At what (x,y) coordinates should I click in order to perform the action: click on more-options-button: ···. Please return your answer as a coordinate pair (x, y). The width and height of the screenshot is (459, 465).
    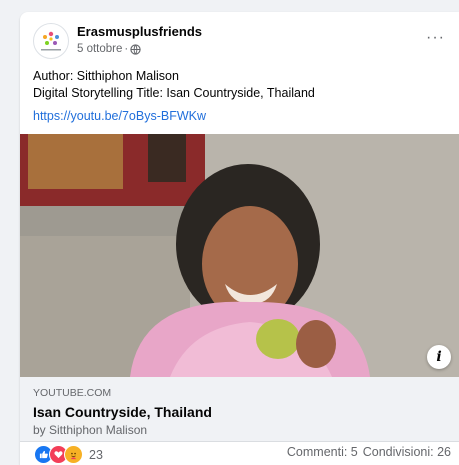
    Looking at the image, I should click on (435, 38).